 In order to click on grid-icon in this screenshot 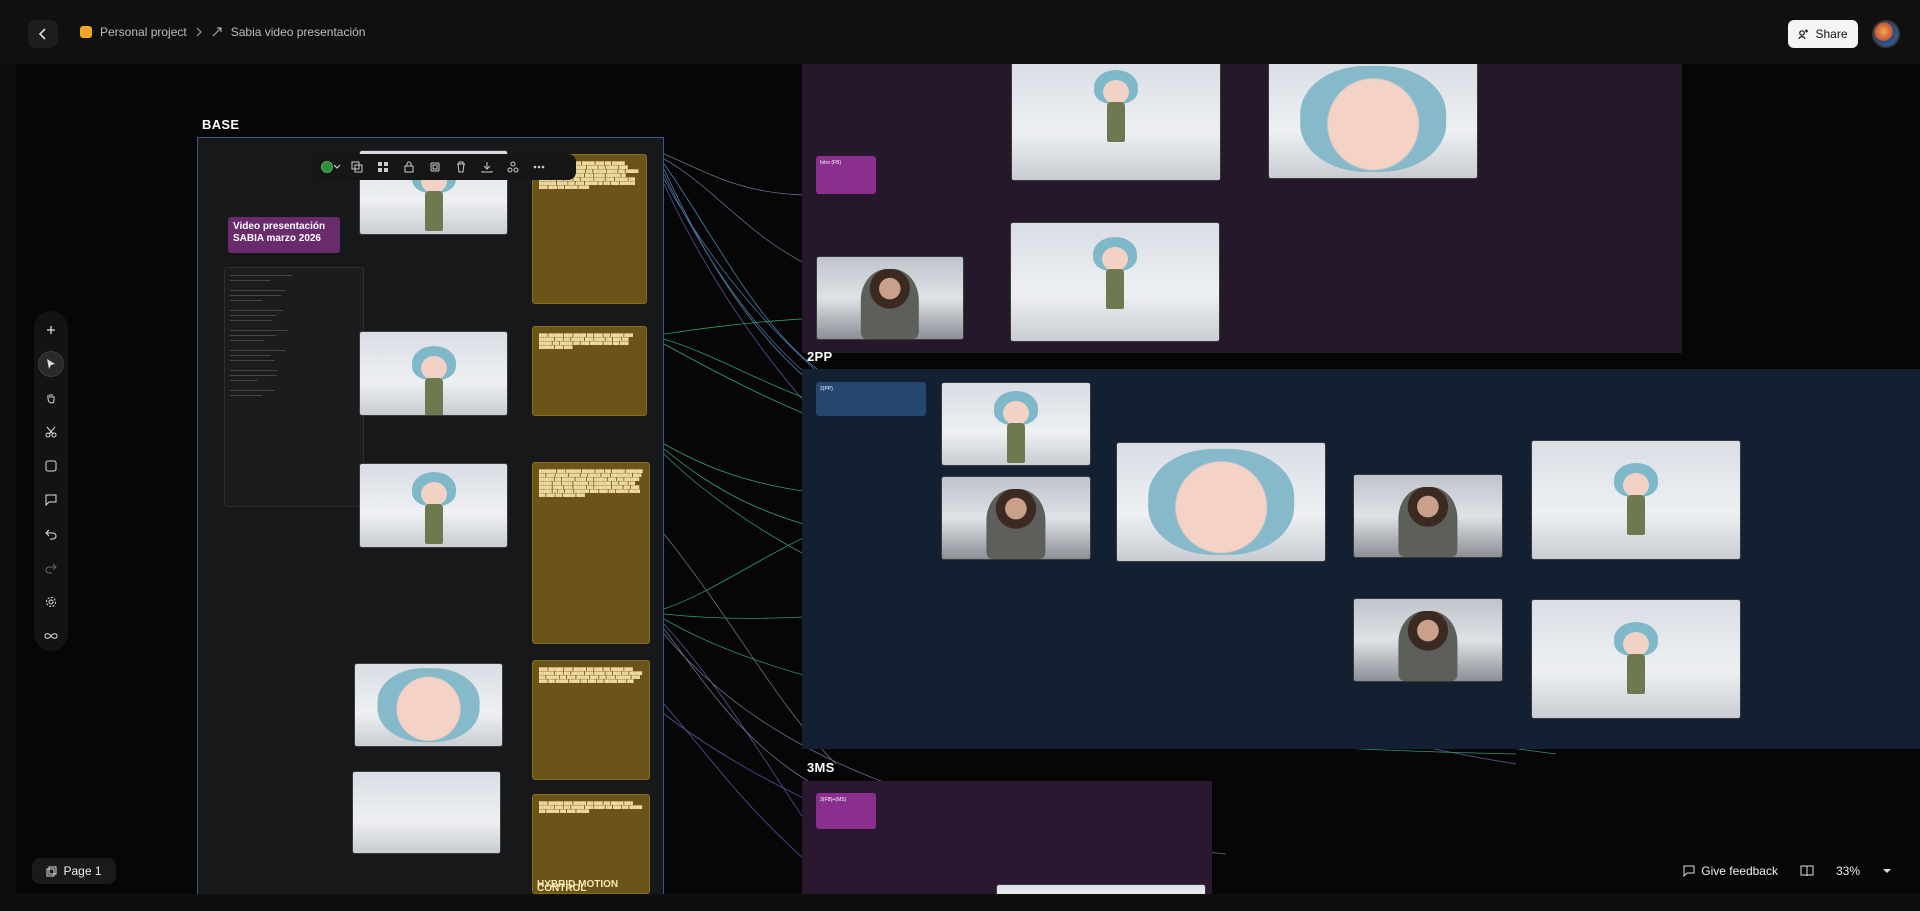, I will do `click(383, 167)`.